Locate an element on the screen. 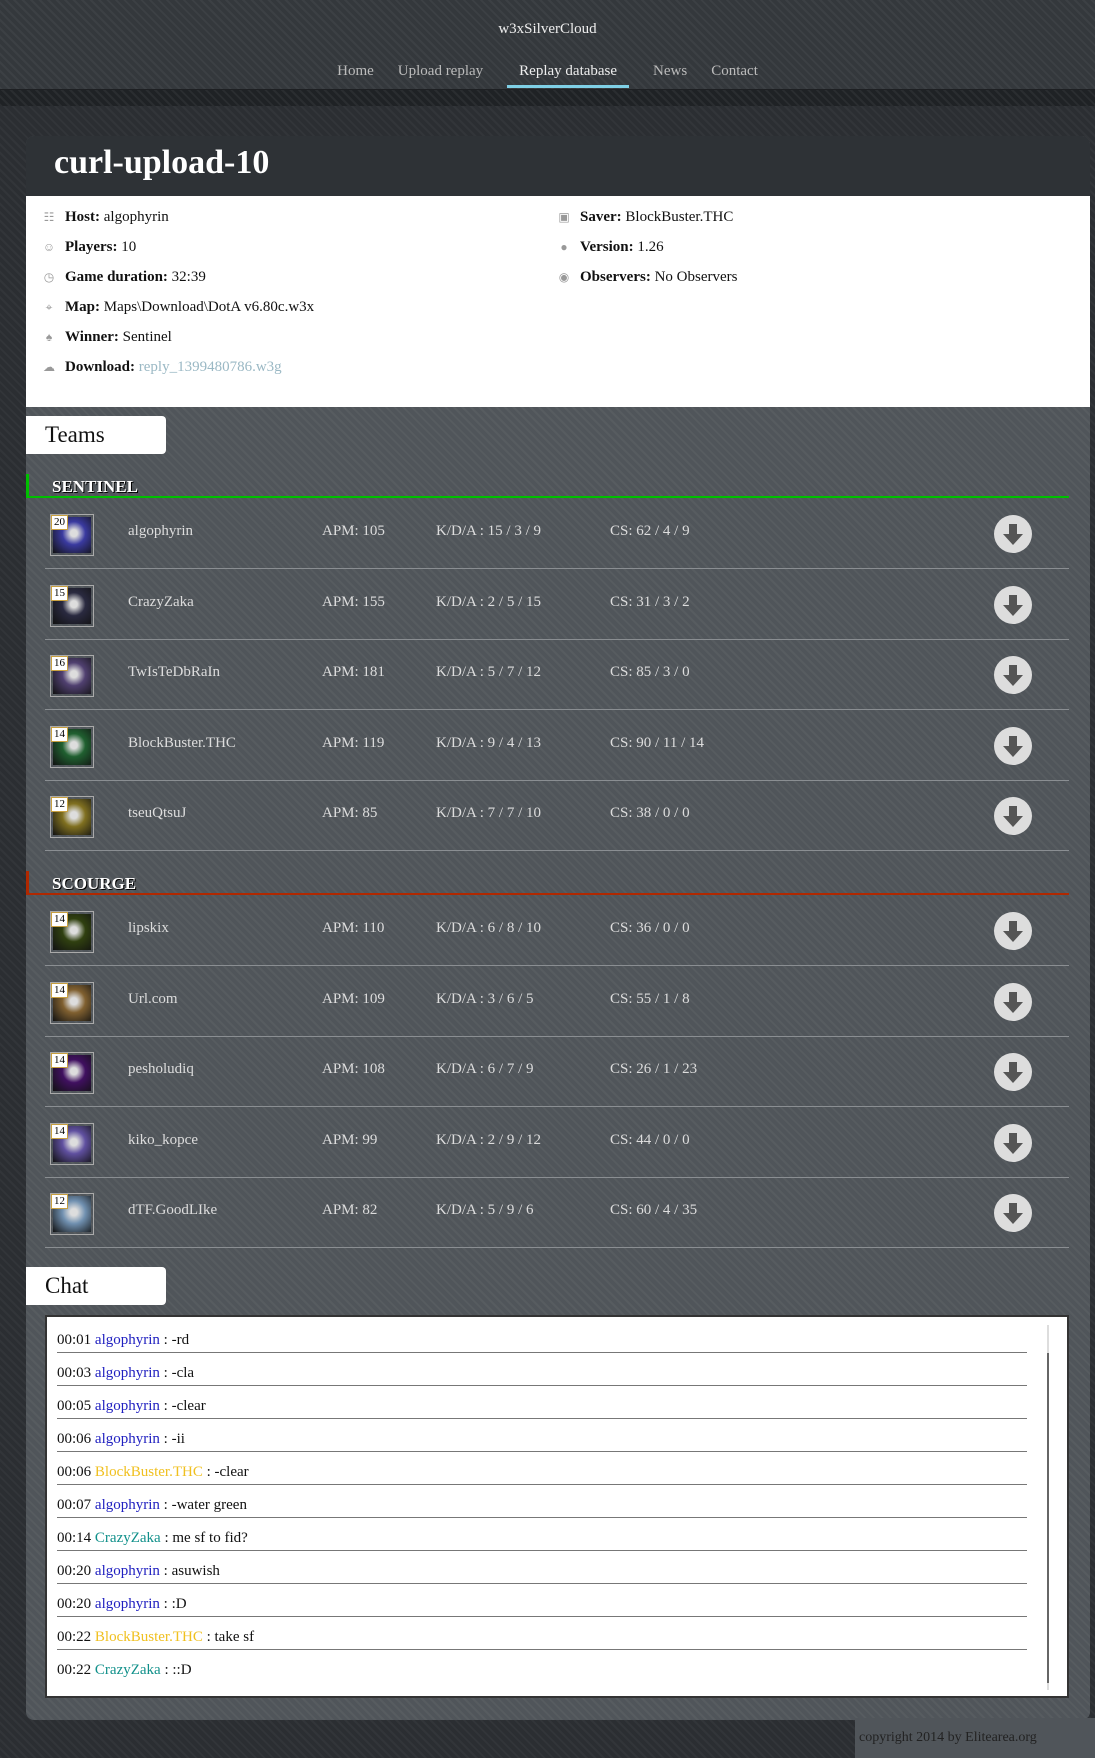 The image size is (1095, 1758). download-label: Download: is located at coordinates (100, 367).